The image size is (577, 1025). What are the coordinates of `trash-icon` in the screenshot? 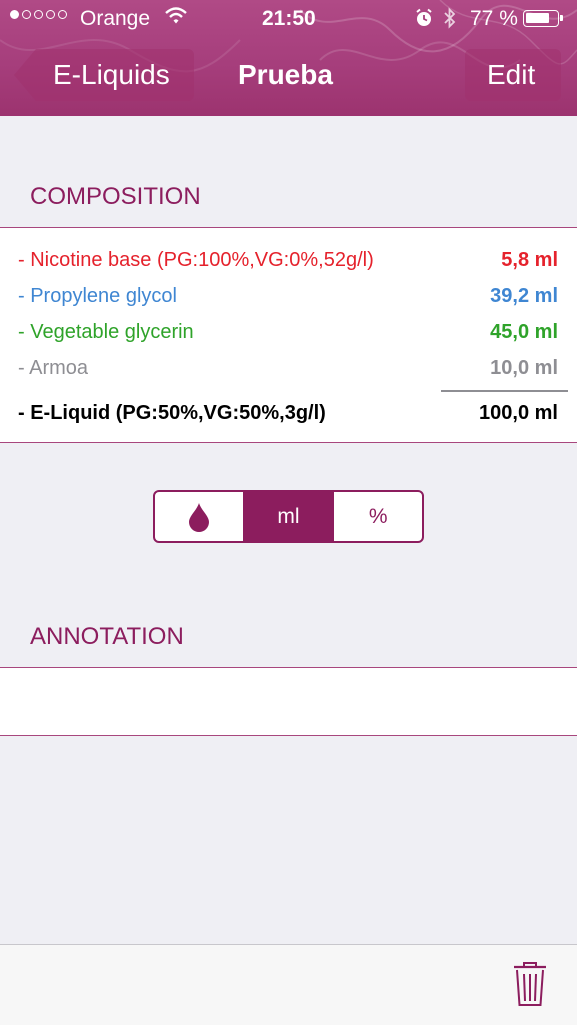 It's located at (530, 984).